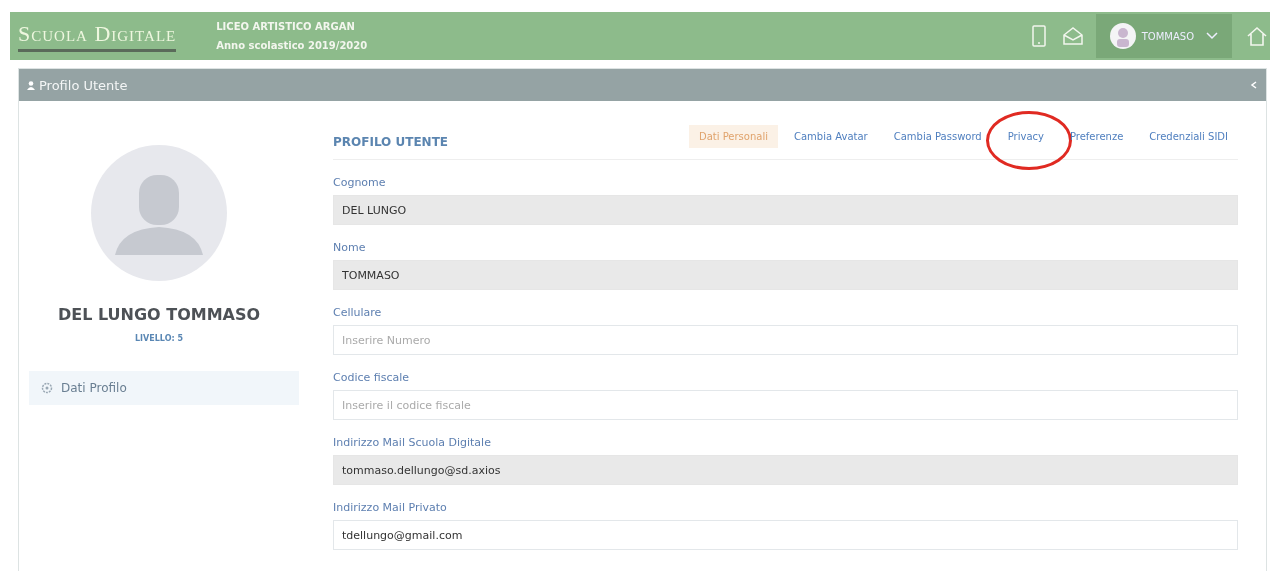 The image size is (1280, 571). What do you see at coordinates (47, 388) in the screenshot?
I see `gear-icon` at bounding box center [47, 388].